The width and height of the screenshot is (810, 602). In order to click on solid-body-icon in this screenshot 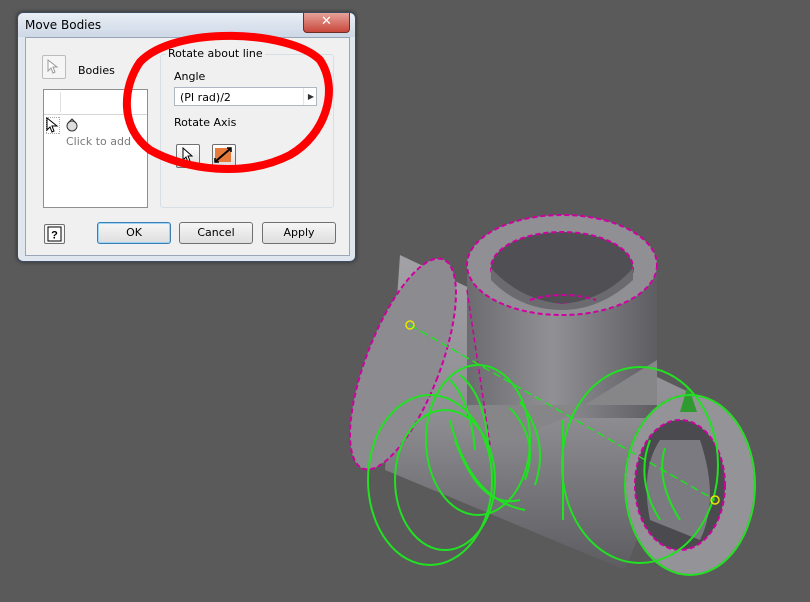, I will do `click(72, 125)`.